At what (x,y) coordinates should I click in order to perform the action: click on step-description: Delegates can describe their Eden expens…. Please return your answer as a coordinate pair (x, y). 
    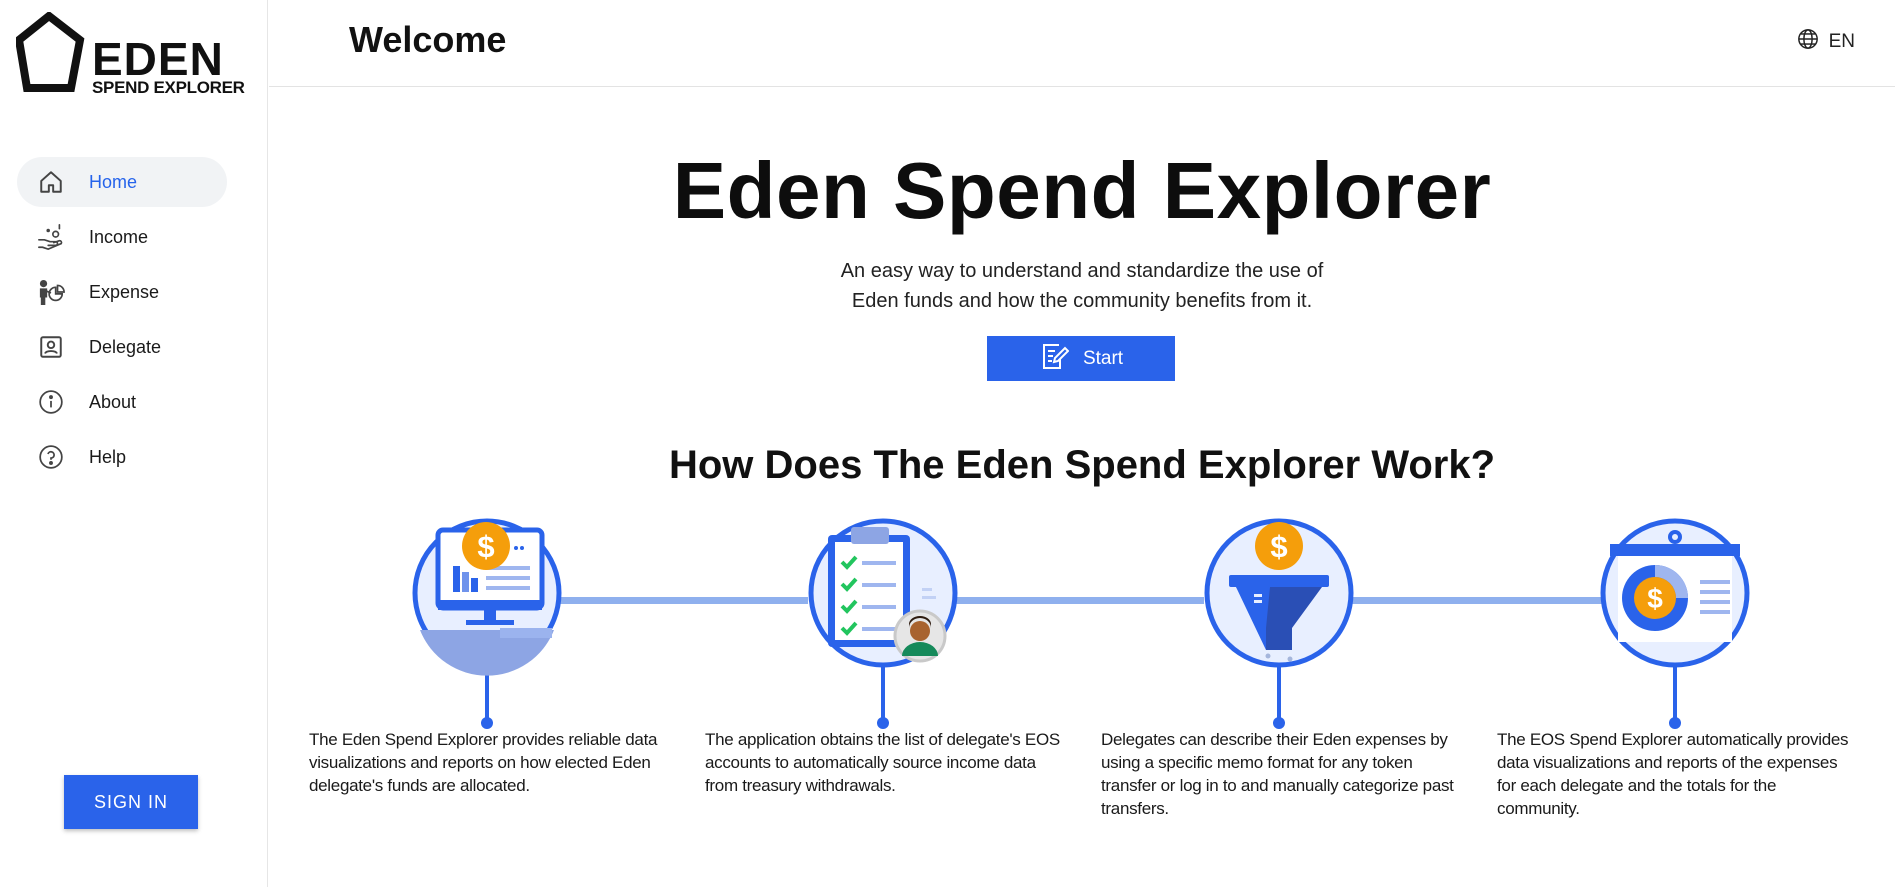
    Looking at the image, I should click on (1277, 774).